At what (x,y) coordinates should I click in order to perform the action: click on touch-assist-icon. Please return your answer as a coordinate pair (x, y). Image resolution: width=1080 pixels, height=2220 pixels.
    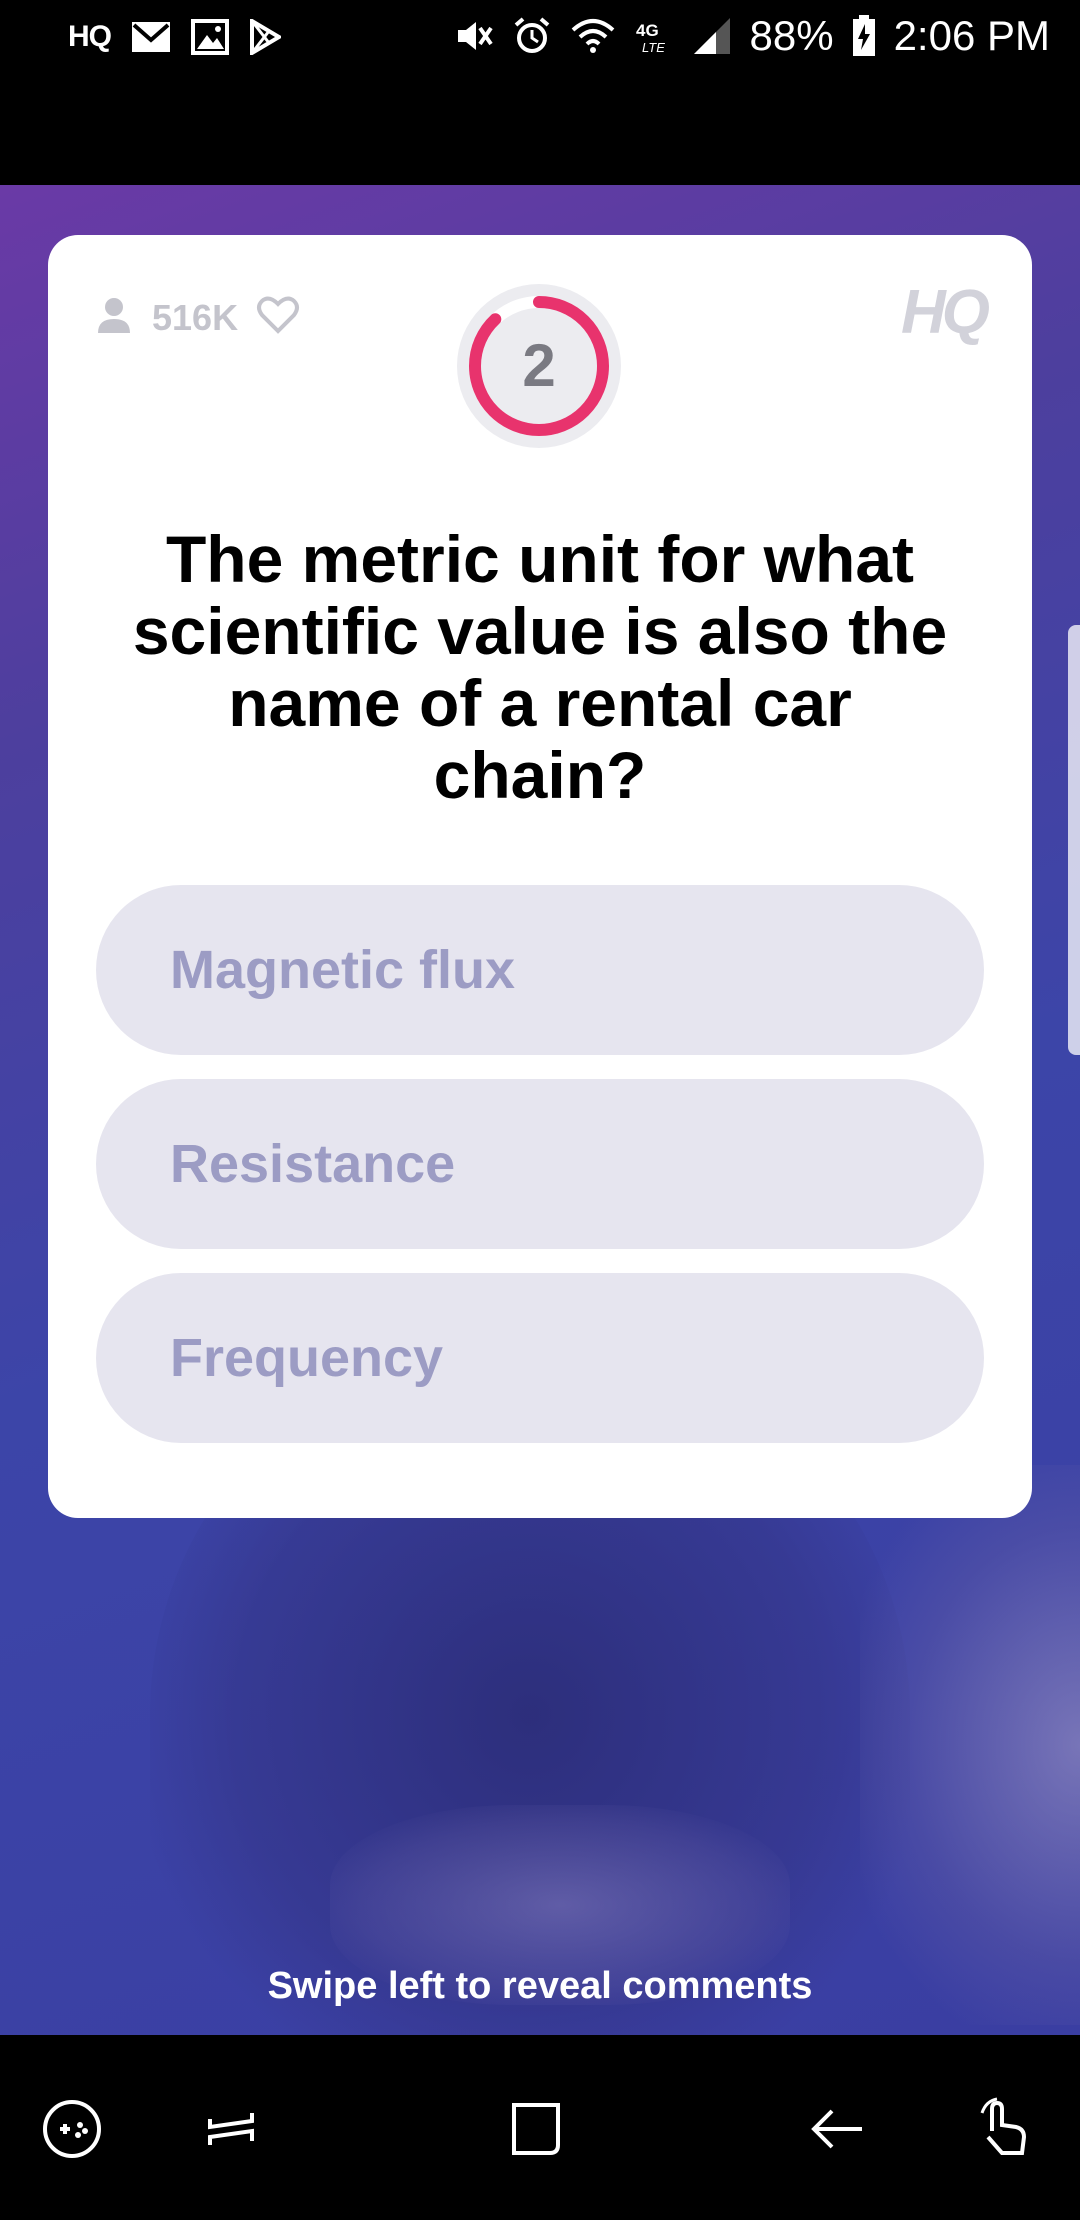
    Looking at the image, I should click on (1004, 2129).